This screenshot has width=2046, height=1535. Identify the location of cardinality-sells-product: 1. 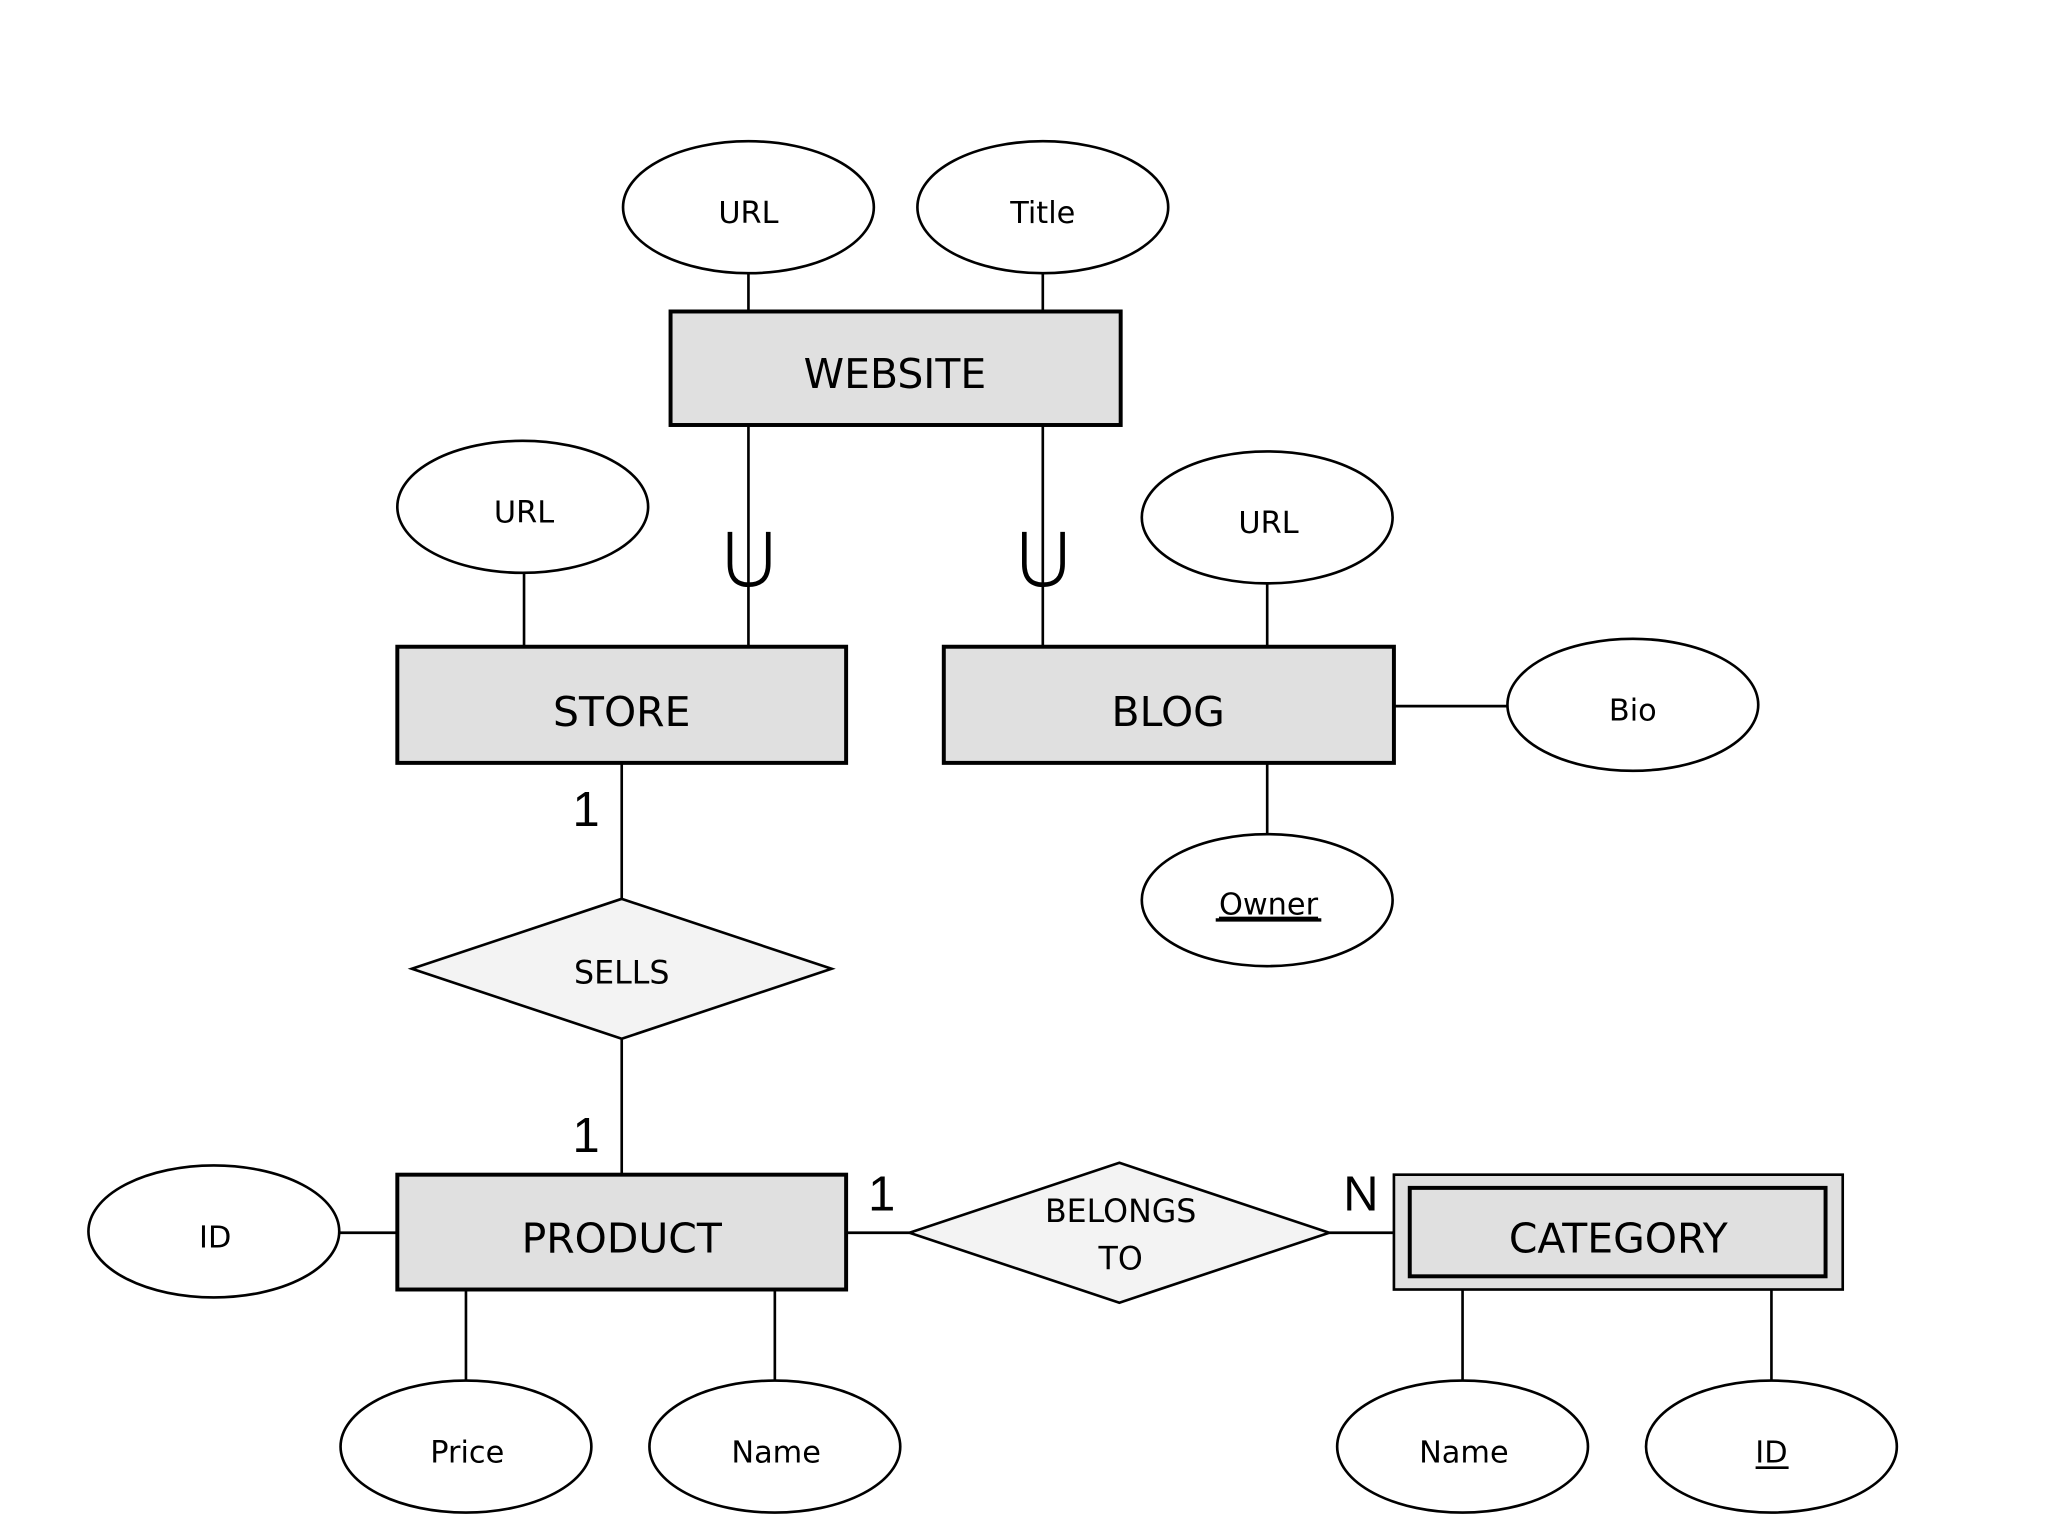
(586, 1136).